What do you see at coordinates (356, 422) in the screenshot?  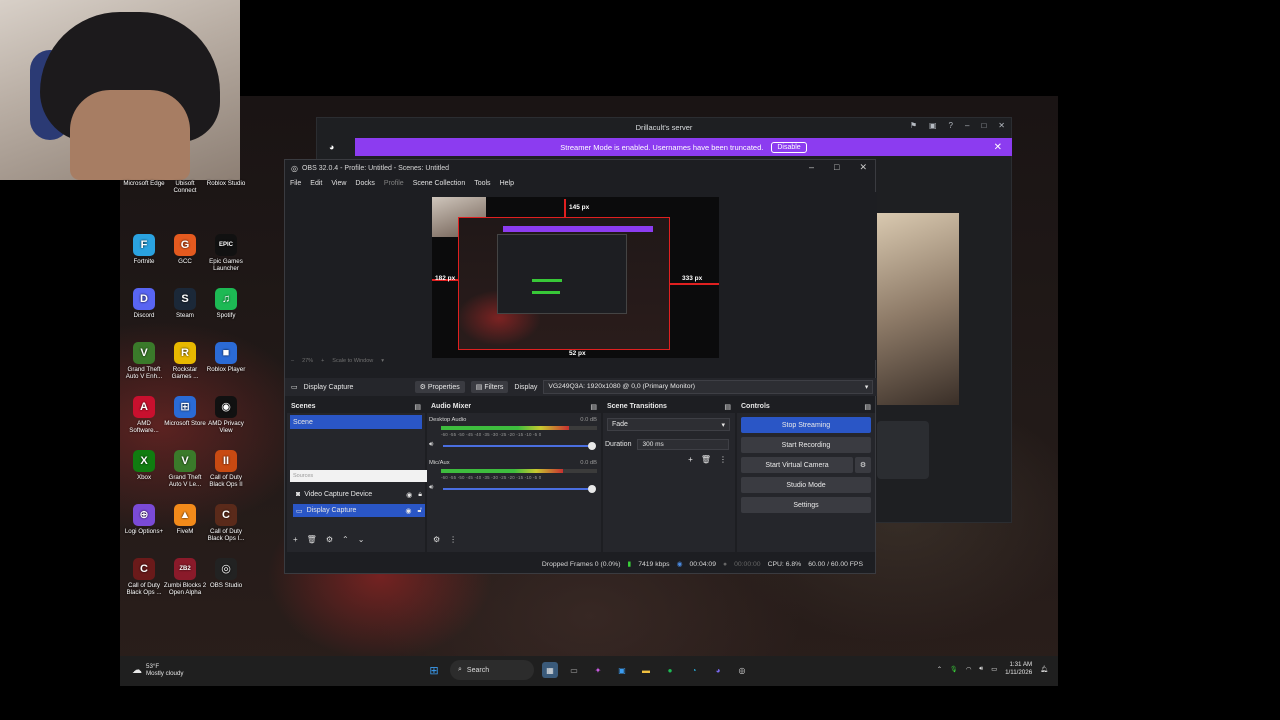 I see `scene-list-item: Scene` at bounding box center [356, 422].